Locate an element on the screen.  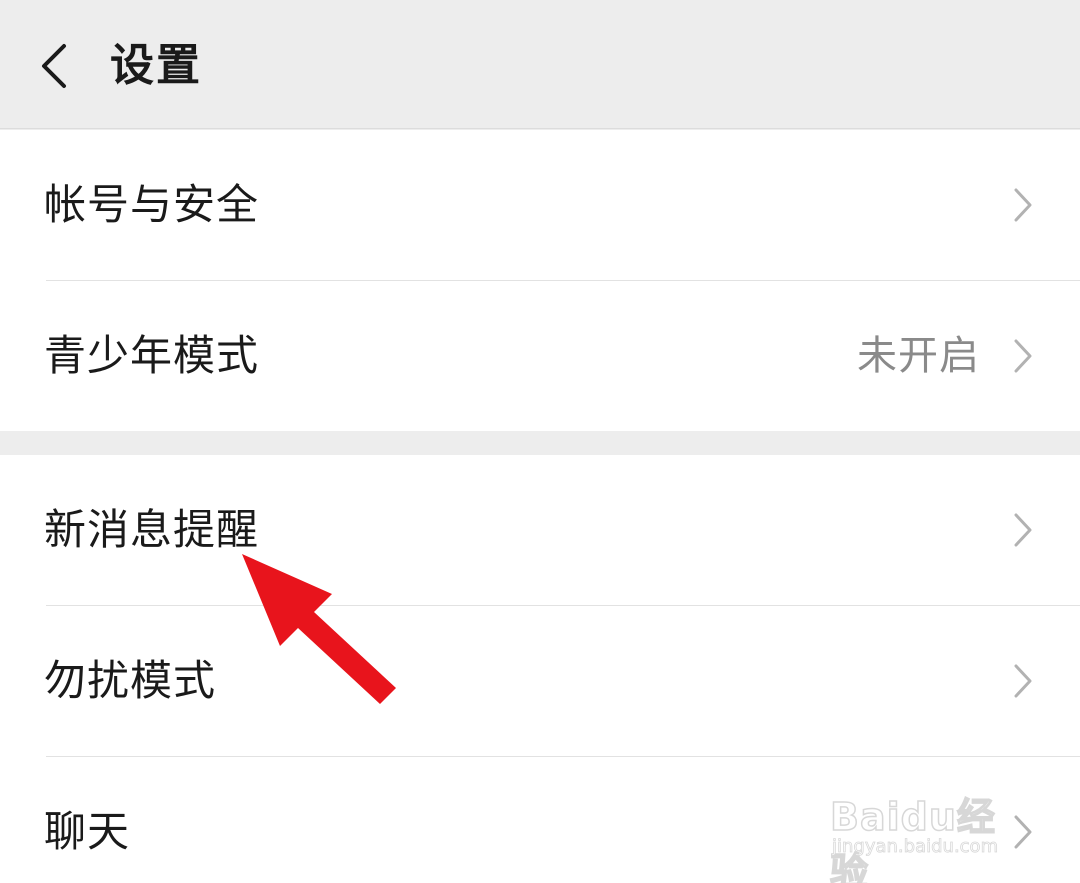
page-title: 设置 is located at coordinates (156, 65).